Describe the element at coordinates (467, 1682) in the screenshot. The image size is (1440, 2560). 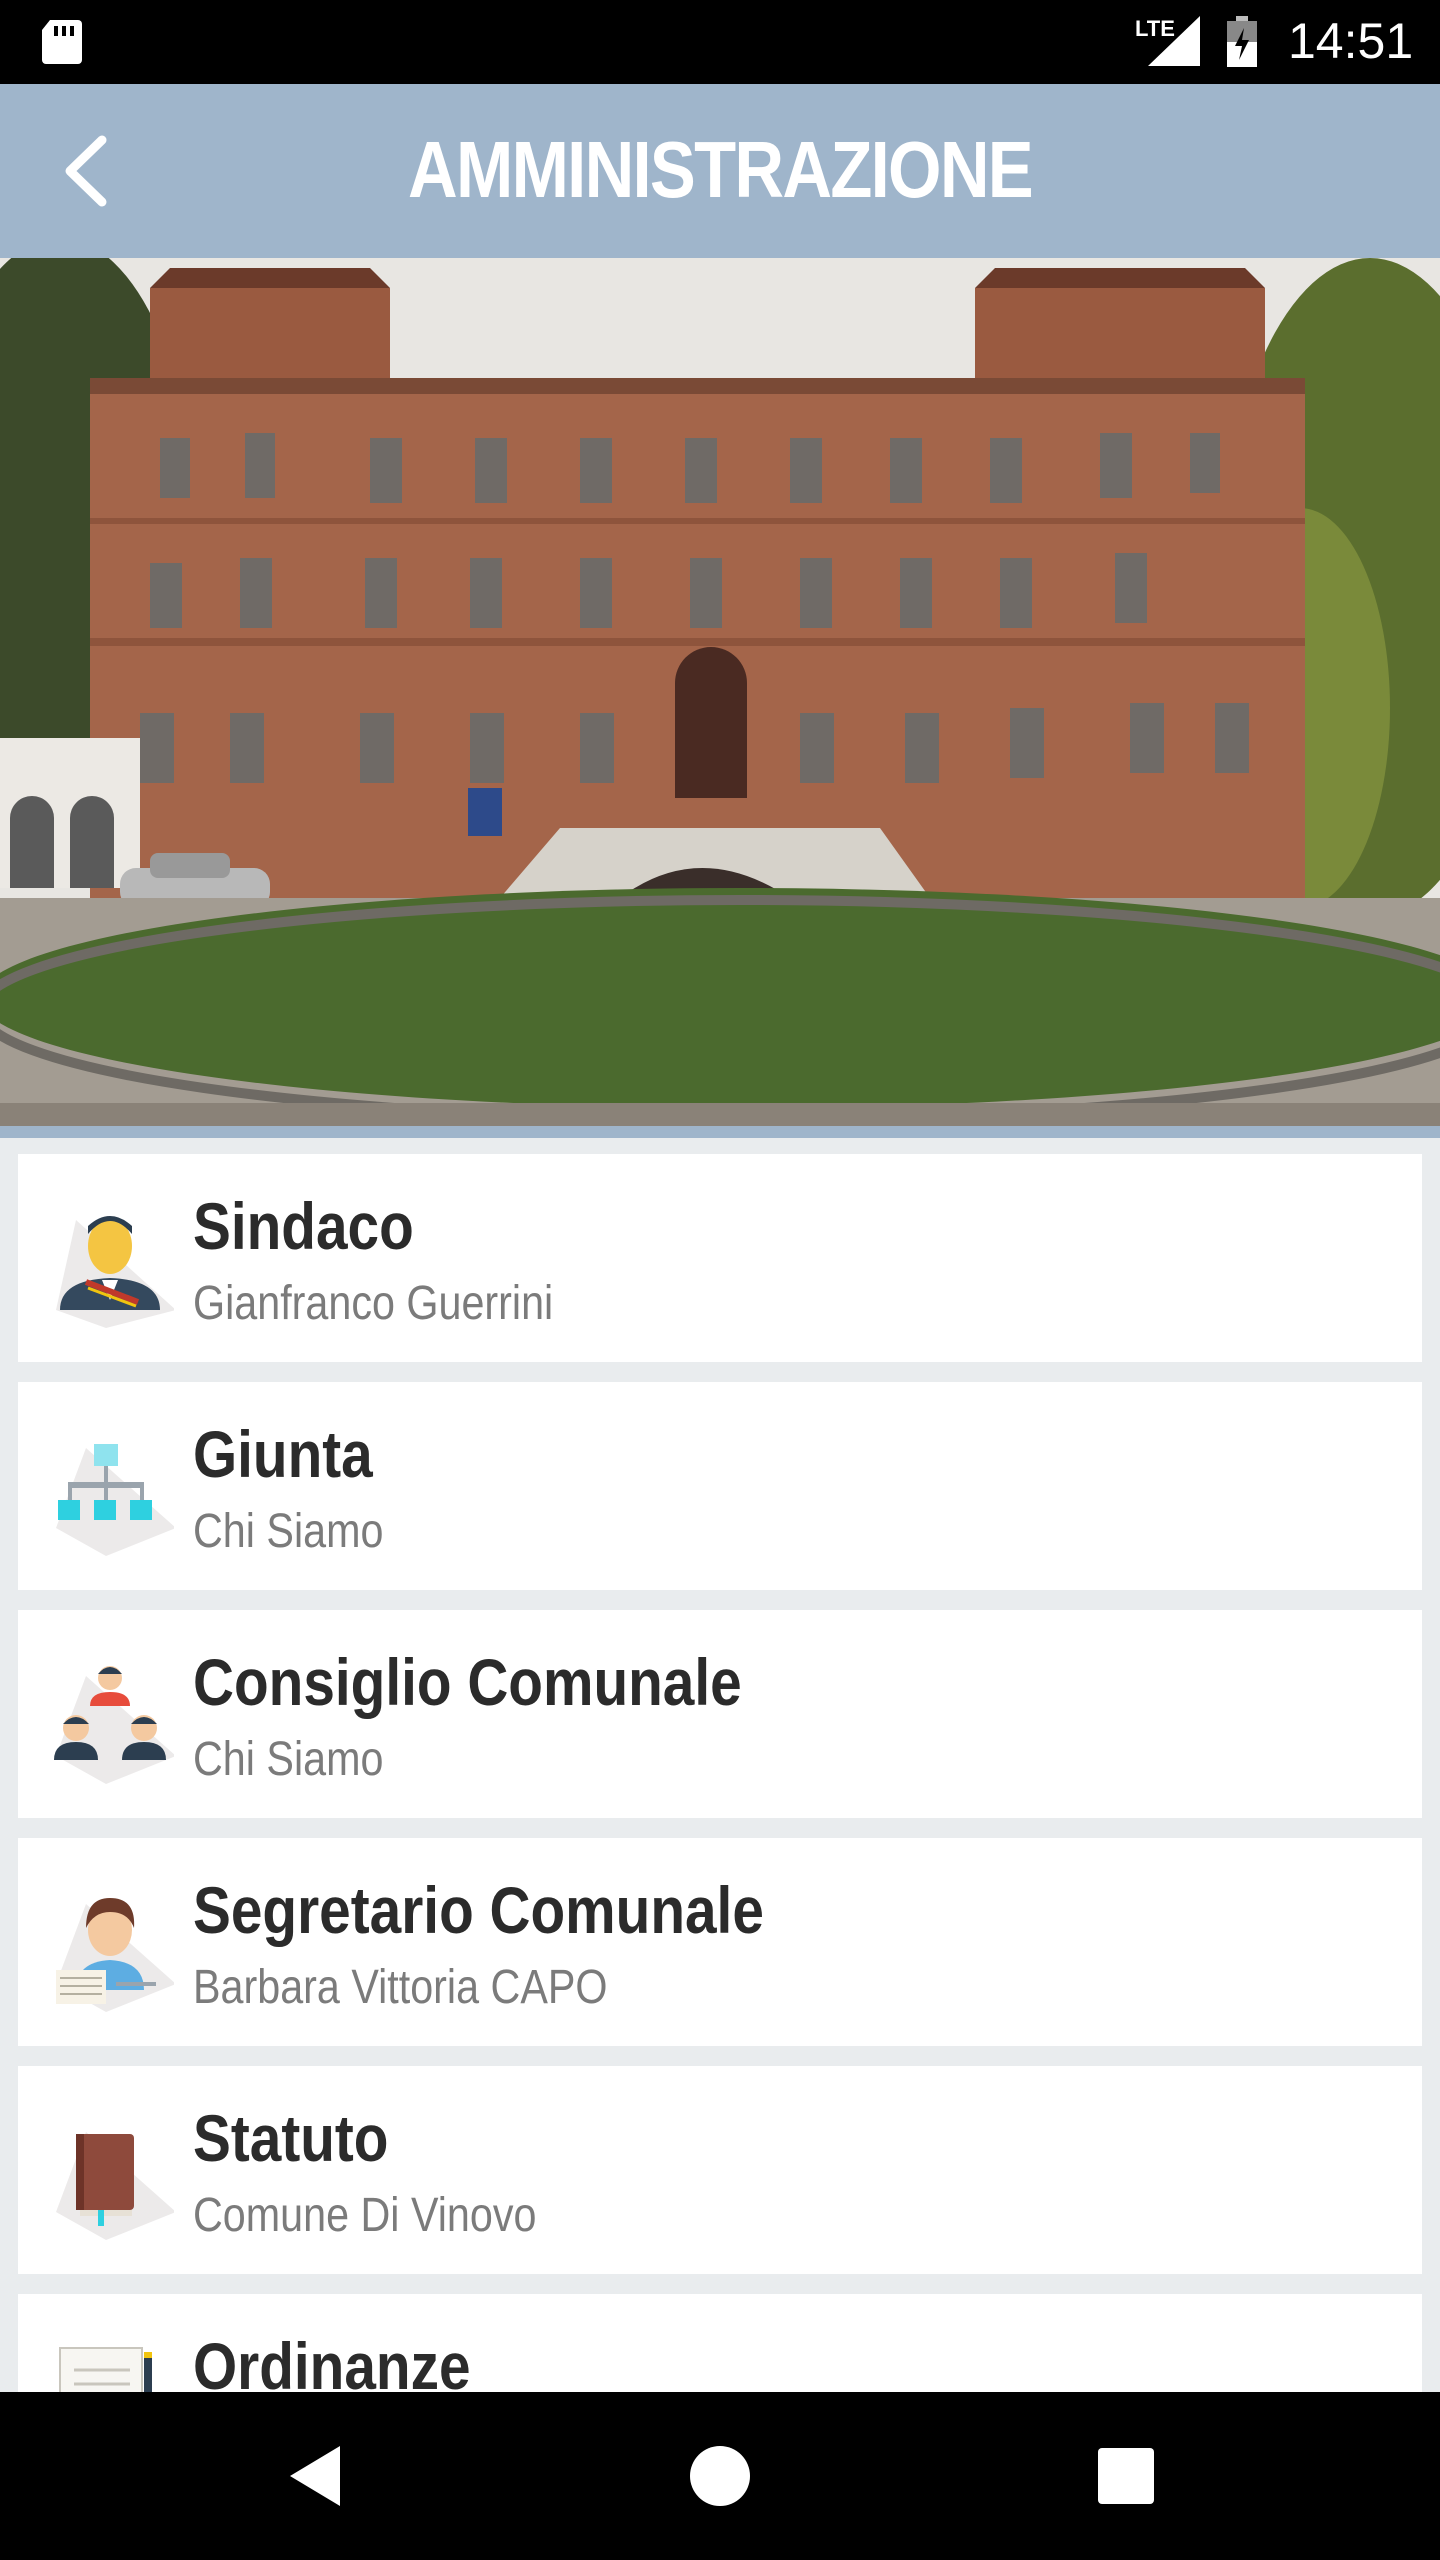
I see `menu-item-title: Consiglio Comunale` at that location.